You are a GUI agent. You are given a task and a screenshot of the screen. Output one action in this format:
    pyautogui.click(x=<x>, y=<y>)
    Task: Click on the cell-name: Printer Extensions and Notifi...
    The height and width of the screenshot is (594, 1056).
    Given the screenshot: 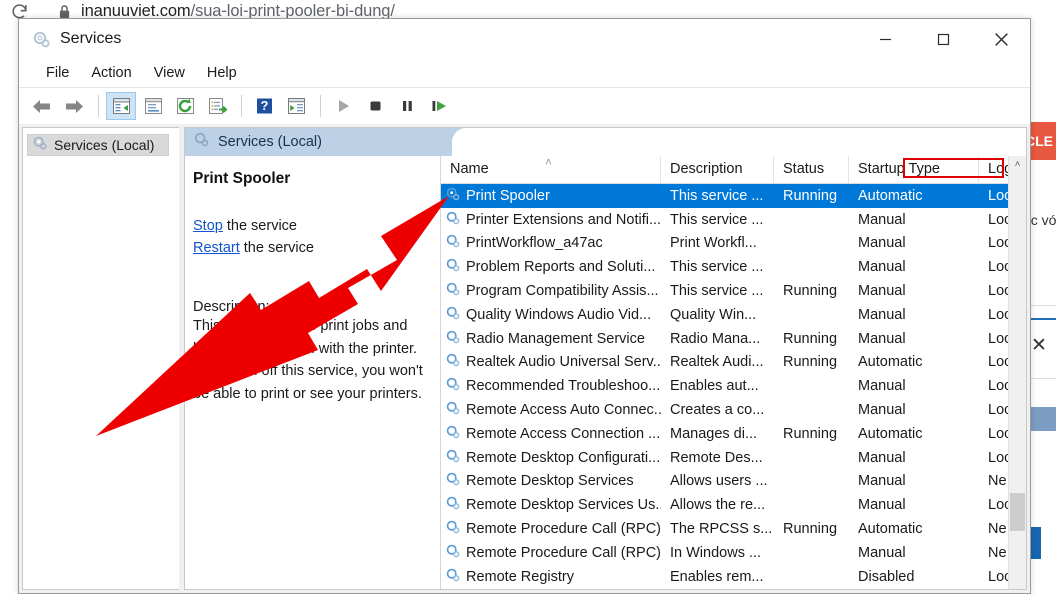 What is the action you would take?
    pyautogui.click(x=551, y=220)
    